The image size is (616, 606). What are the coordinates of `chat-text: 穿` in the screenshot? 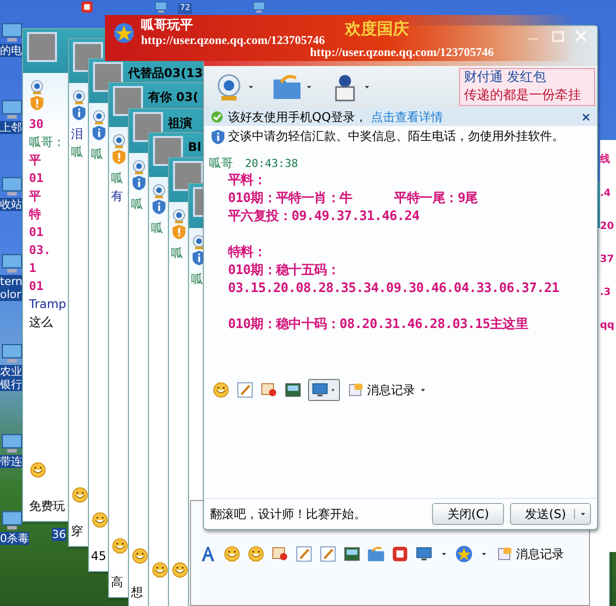 It's located at (77, 531).